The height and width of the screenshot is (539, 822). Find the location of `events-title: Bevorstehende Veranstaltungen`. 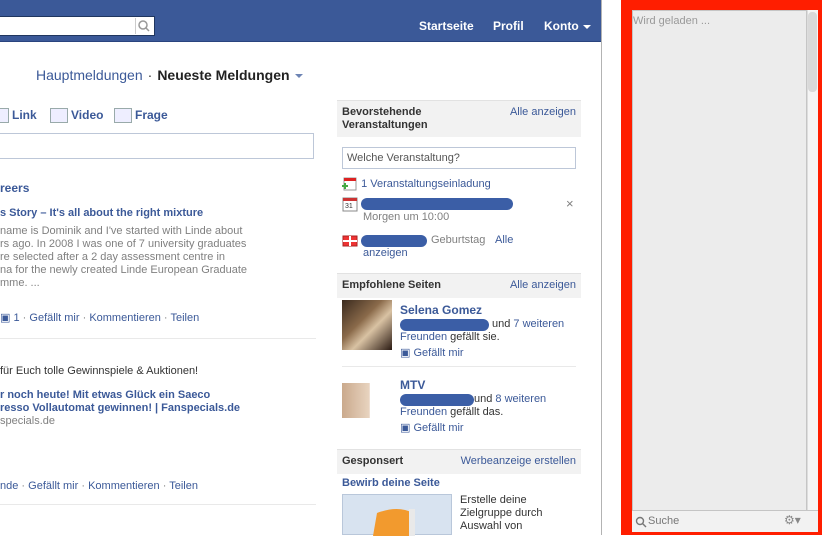

events-title: Bevorstehende Veranstaltungen is located at coordinates (385, 119).